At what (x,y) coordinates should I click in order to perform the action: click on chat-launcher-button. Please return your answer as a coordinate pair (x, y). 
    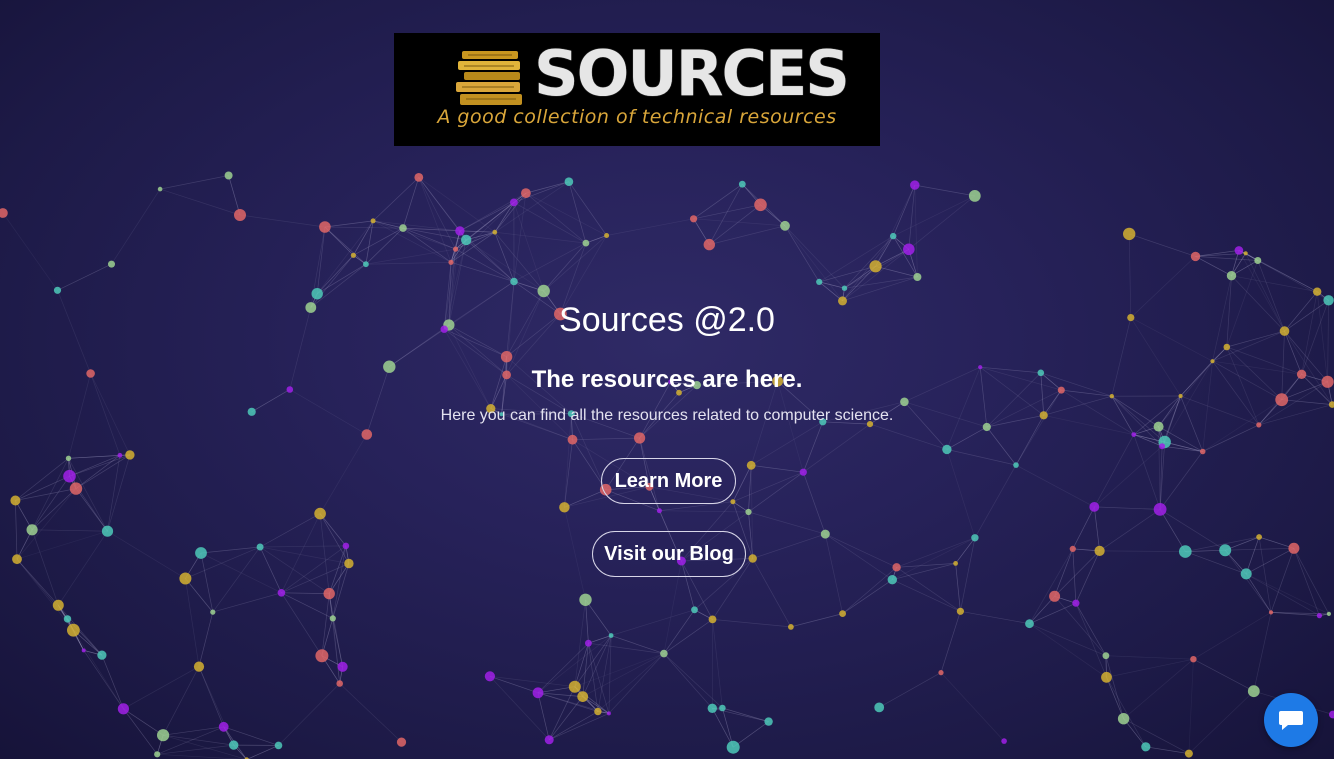
    Looking at the image, I should click on (1291, 720).